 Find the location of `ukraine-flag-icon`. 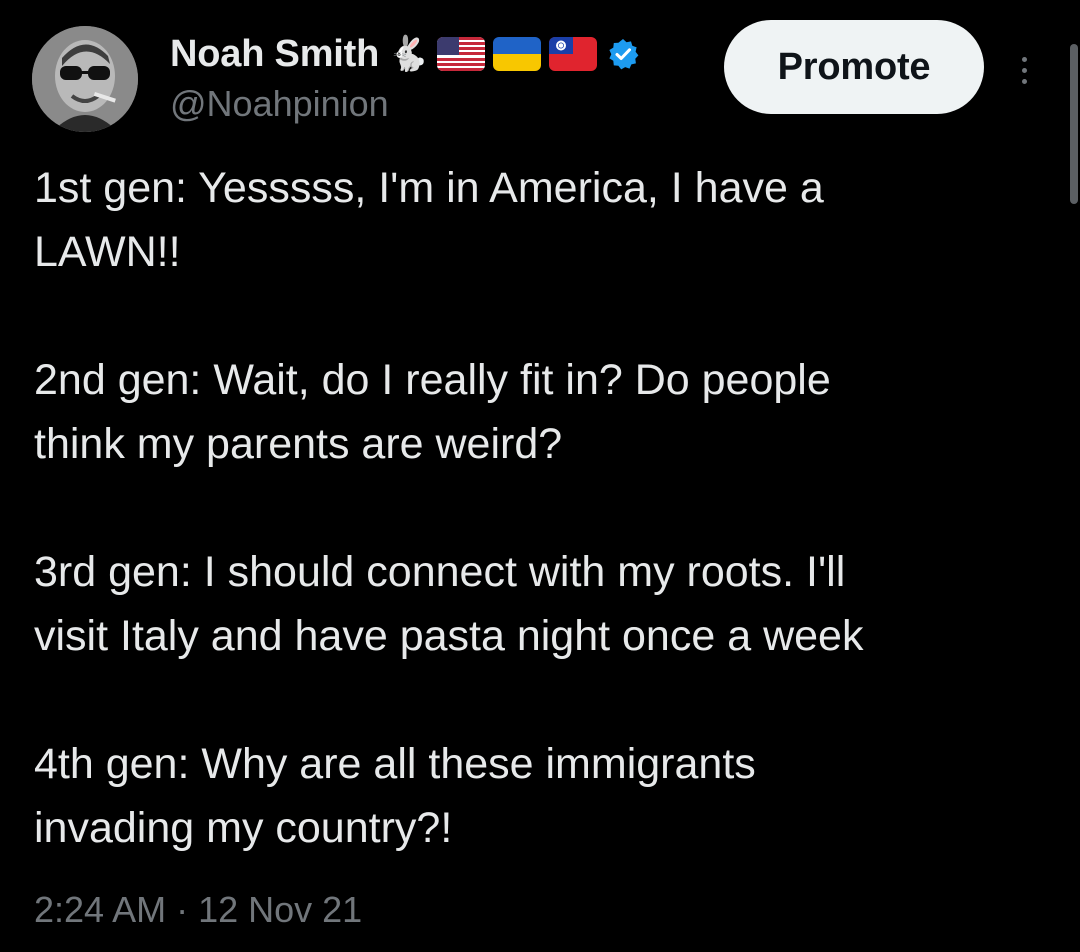

ukraine-flag-icon is located at coordinates (517, 54).